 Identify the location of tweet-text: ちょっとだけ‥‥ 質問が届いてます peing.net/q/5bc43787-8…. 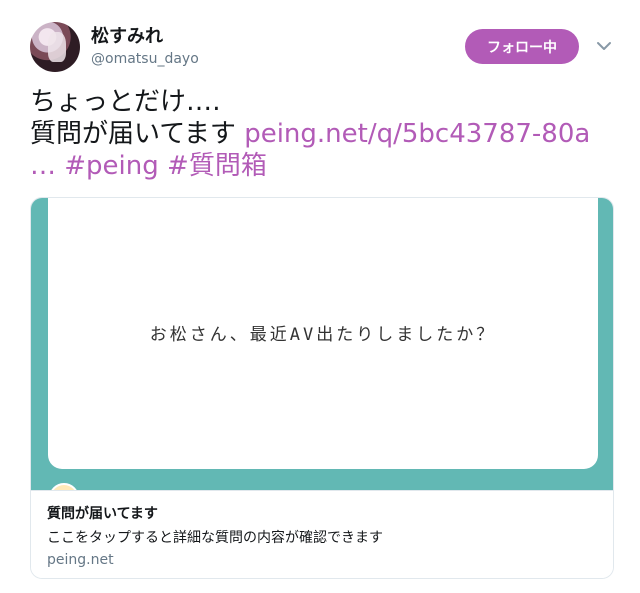
(325, 134).